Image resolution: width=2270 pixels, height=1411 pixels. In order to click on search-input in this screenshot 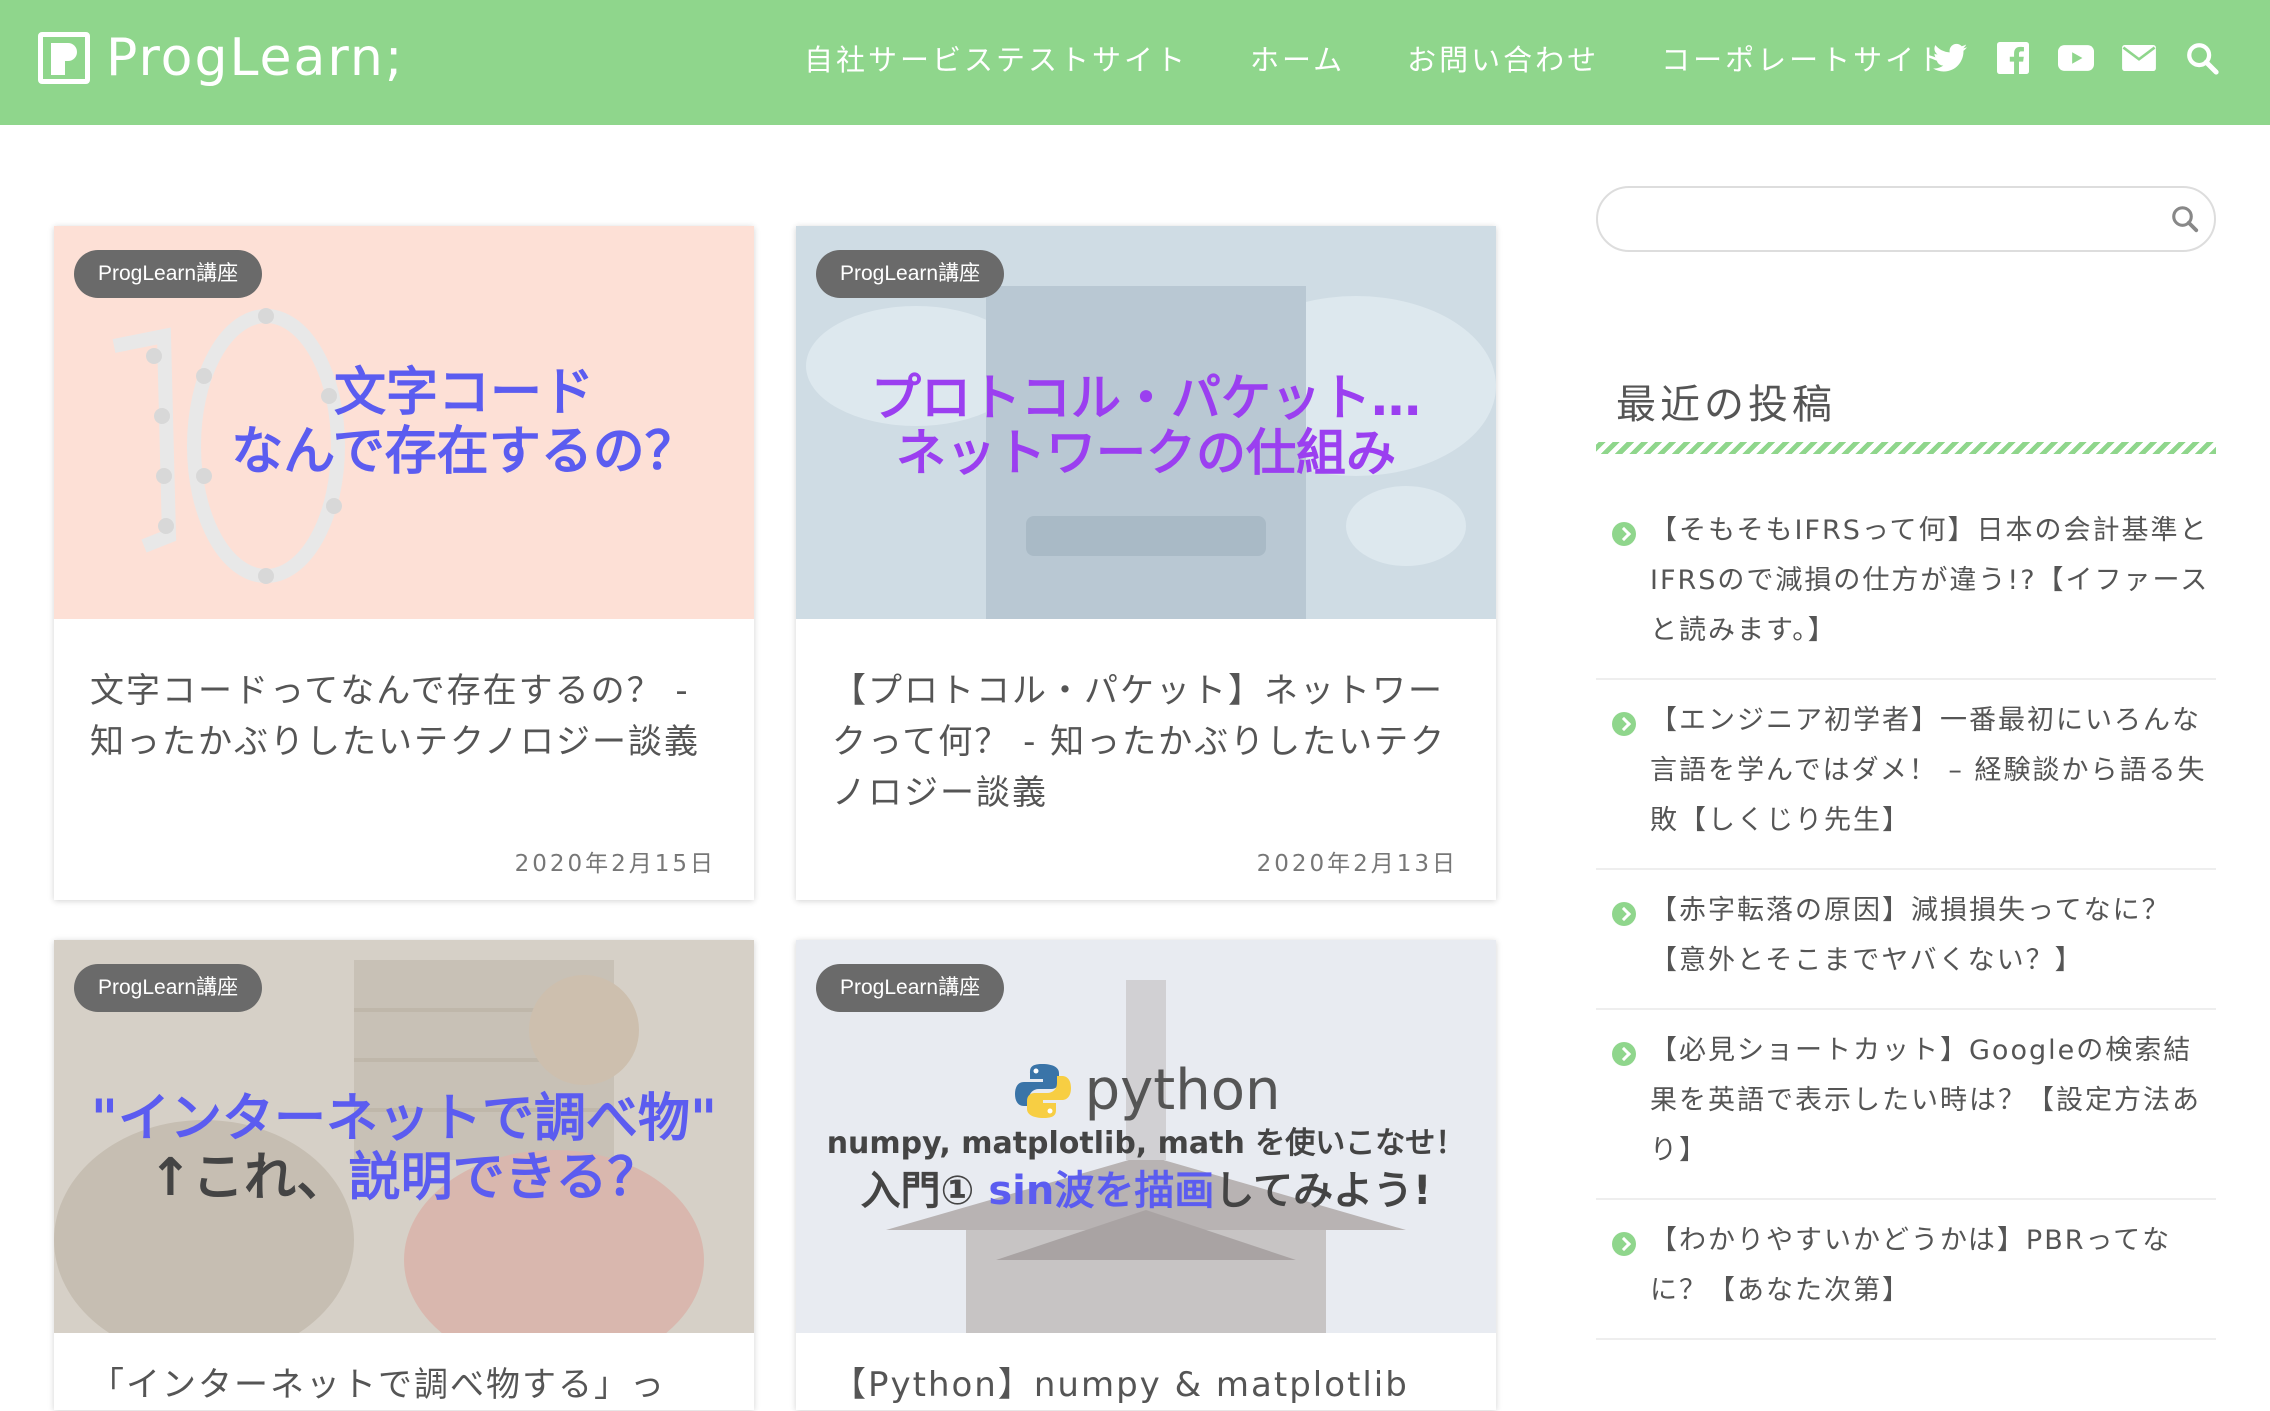, I will do `click(1884, 221)`.